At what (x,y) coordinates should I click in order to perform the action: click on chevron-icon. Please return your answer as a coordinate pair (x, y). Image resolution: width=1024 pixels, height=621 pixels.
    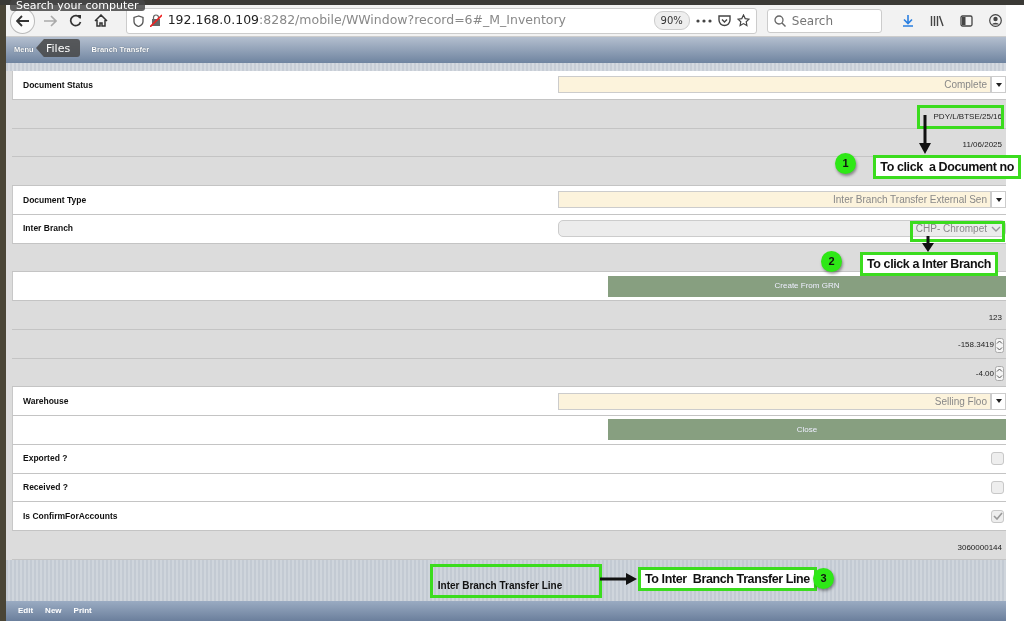
    Looking at the image, I should click on (996, 228).